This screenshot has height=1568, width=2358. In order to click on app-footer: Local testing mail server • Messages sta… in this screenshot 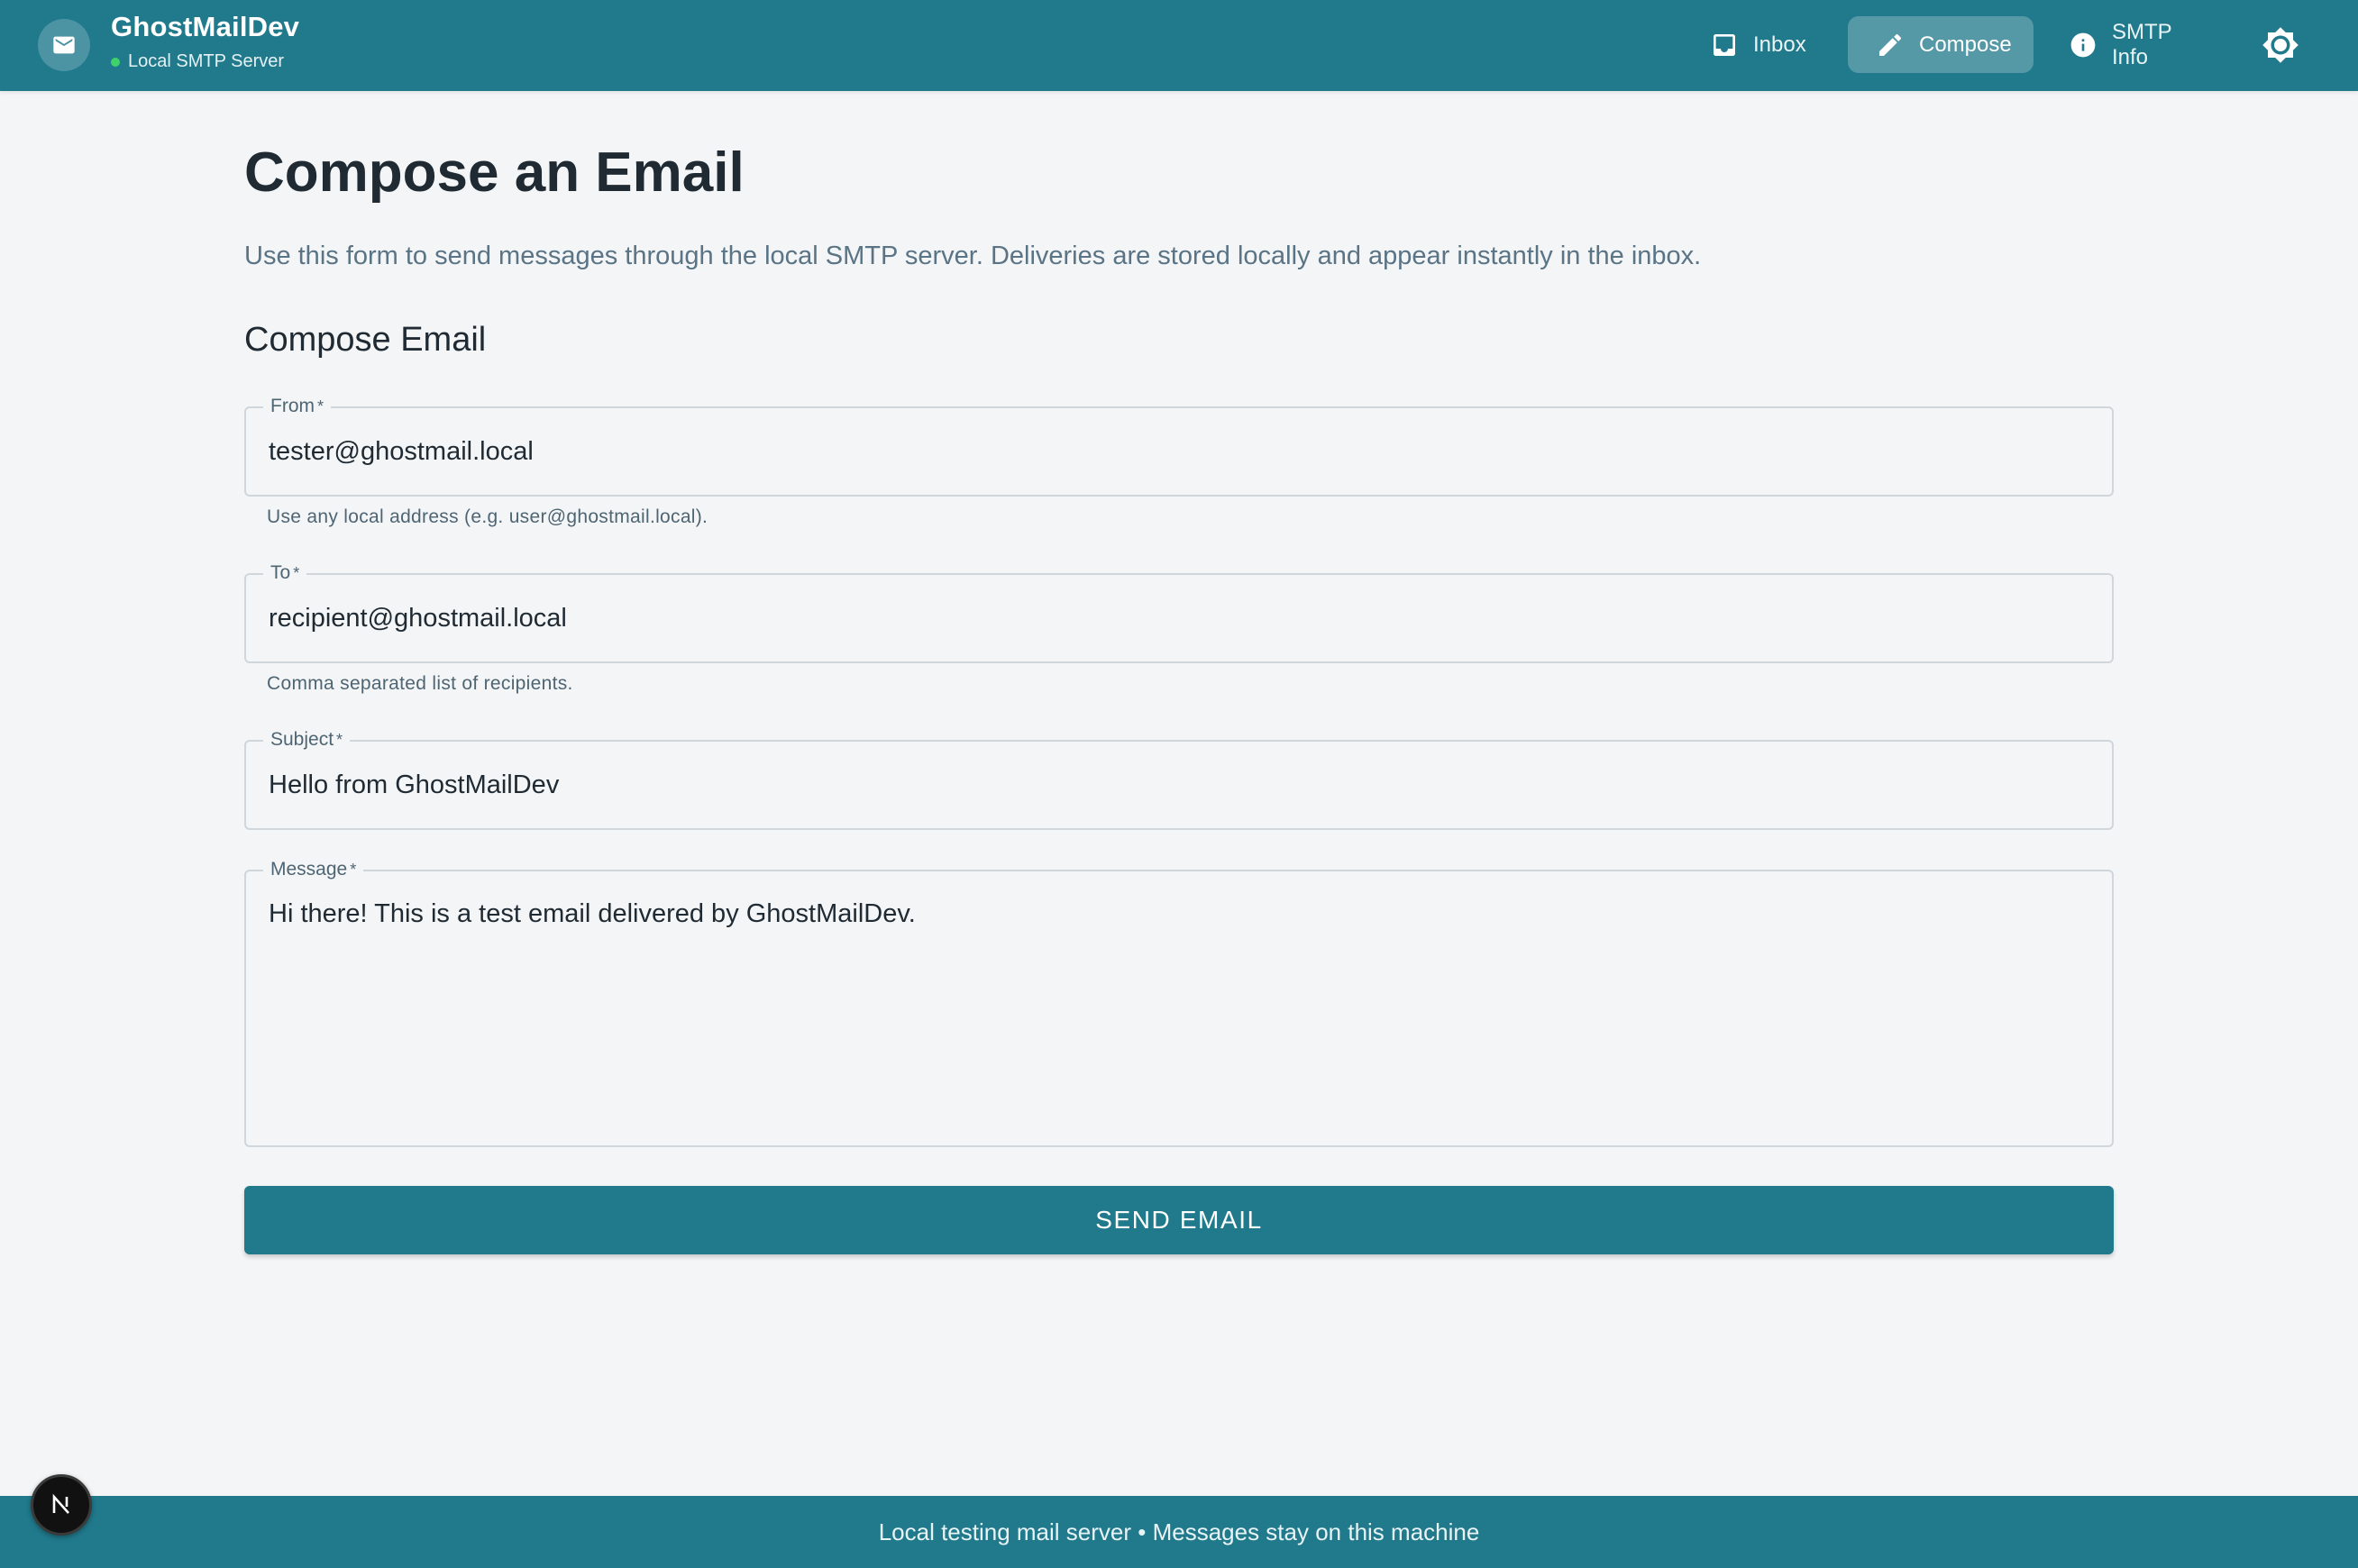, I will do `click(1179, 1532)`.